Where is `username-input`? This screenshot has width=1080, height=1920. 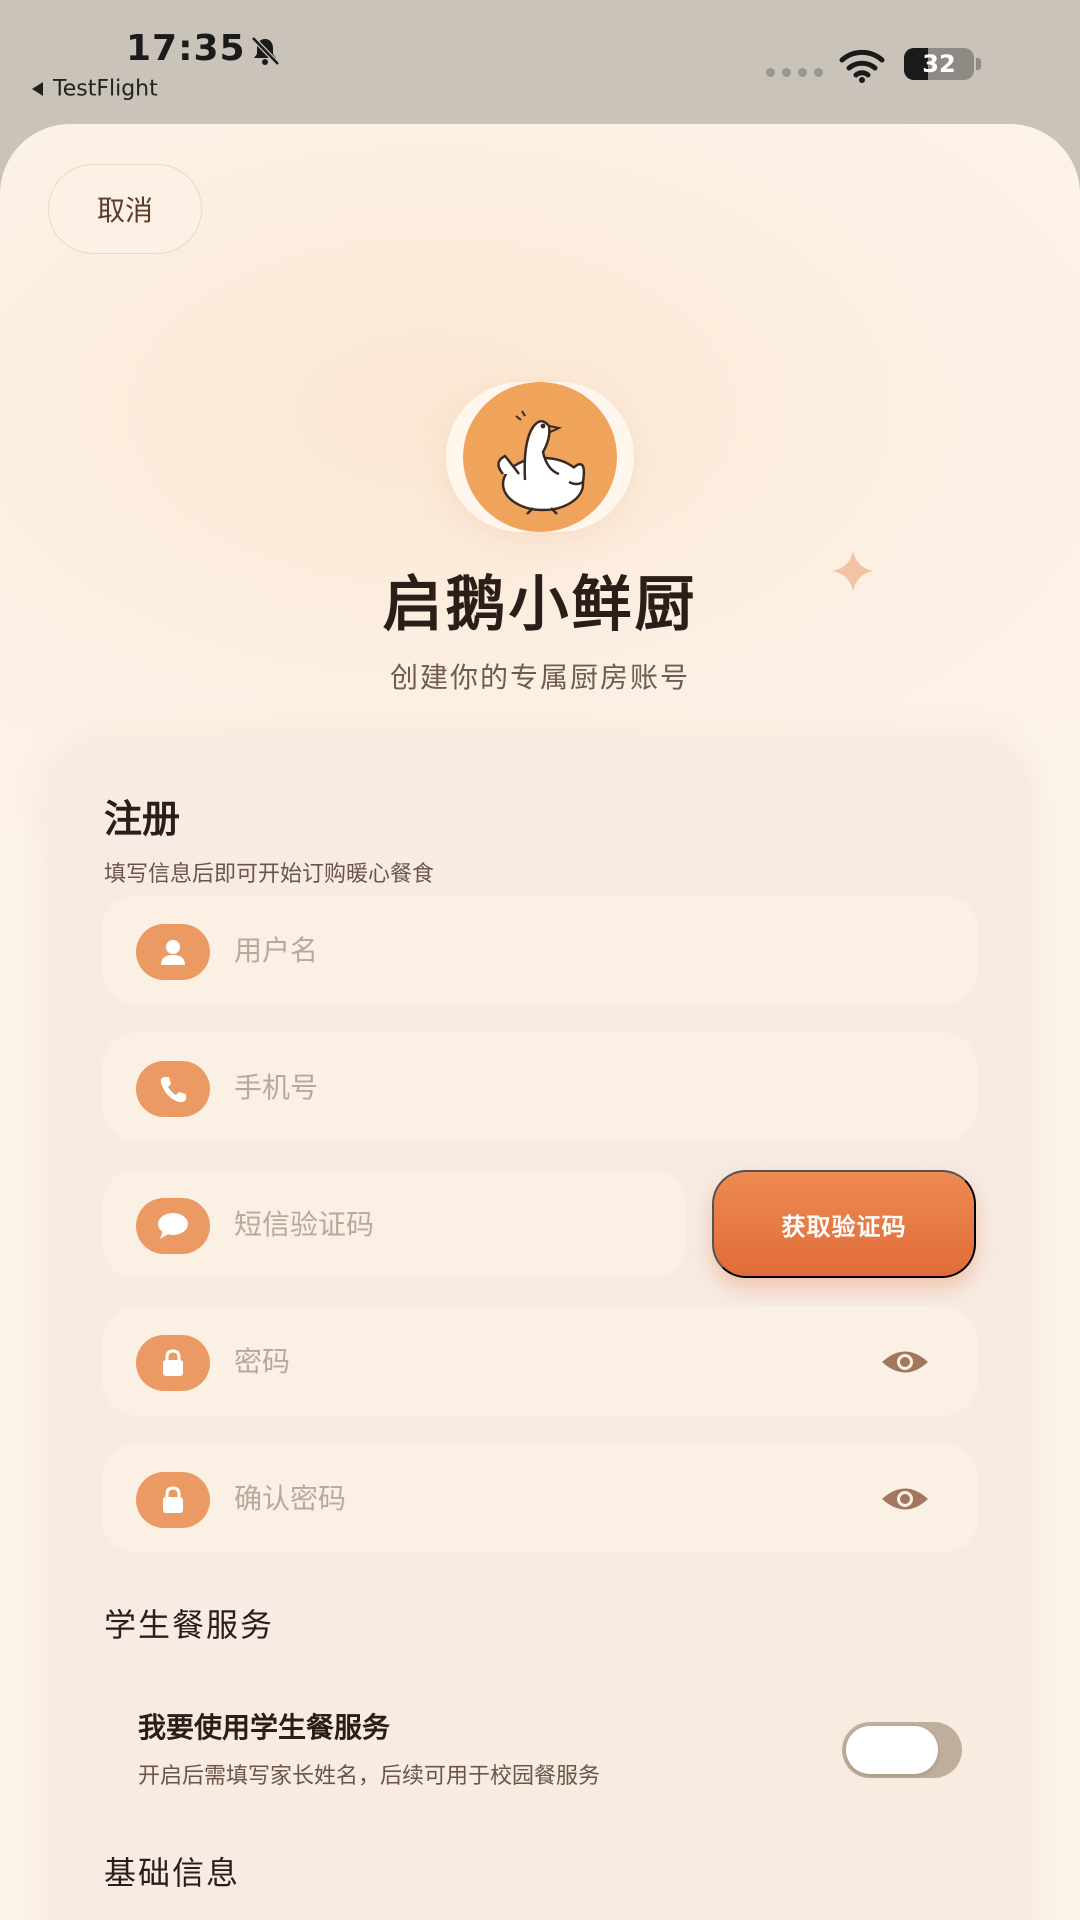
username-input is located at coordinates (534, 950).